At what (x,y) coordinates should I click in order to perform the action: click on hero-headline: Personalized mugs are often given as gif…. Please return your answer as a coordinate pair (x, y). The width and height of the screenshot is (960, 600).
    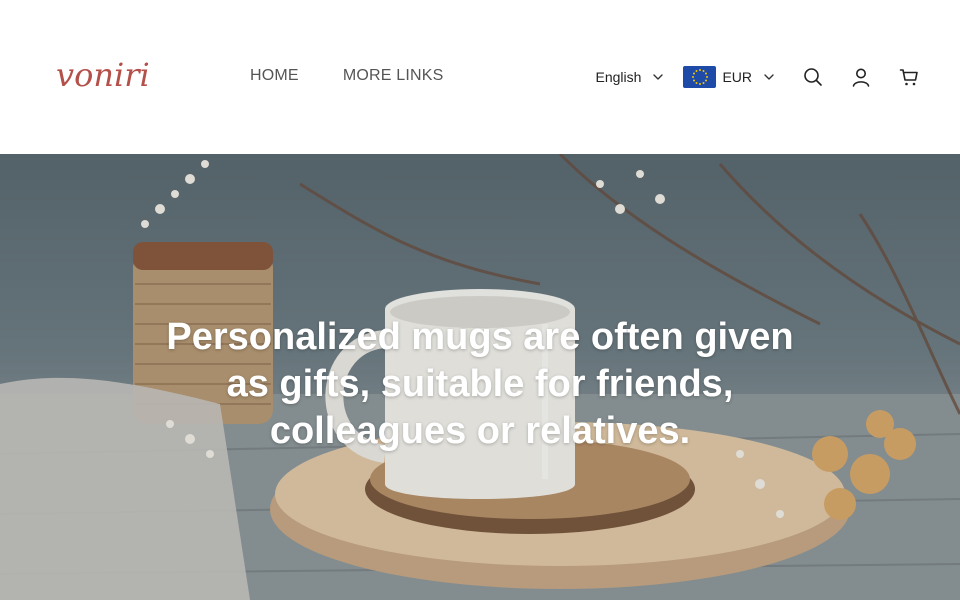
    Looking at the image, I should click on (480, 384).